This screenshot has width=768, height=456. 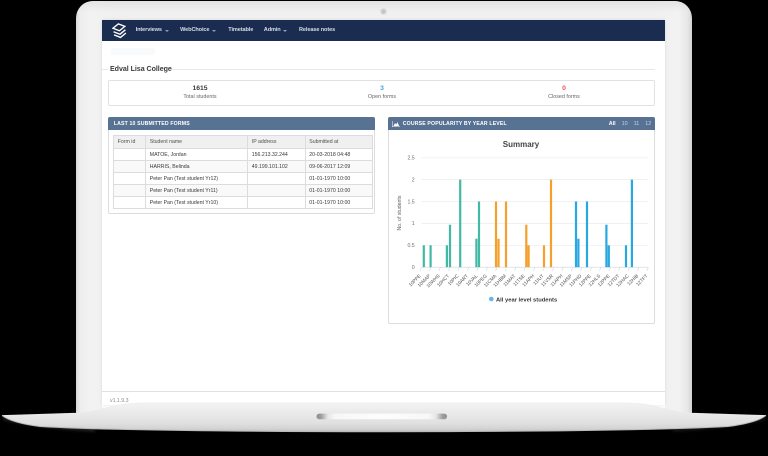 I want to click on svg-text: 2, so click(x=413, y=180).